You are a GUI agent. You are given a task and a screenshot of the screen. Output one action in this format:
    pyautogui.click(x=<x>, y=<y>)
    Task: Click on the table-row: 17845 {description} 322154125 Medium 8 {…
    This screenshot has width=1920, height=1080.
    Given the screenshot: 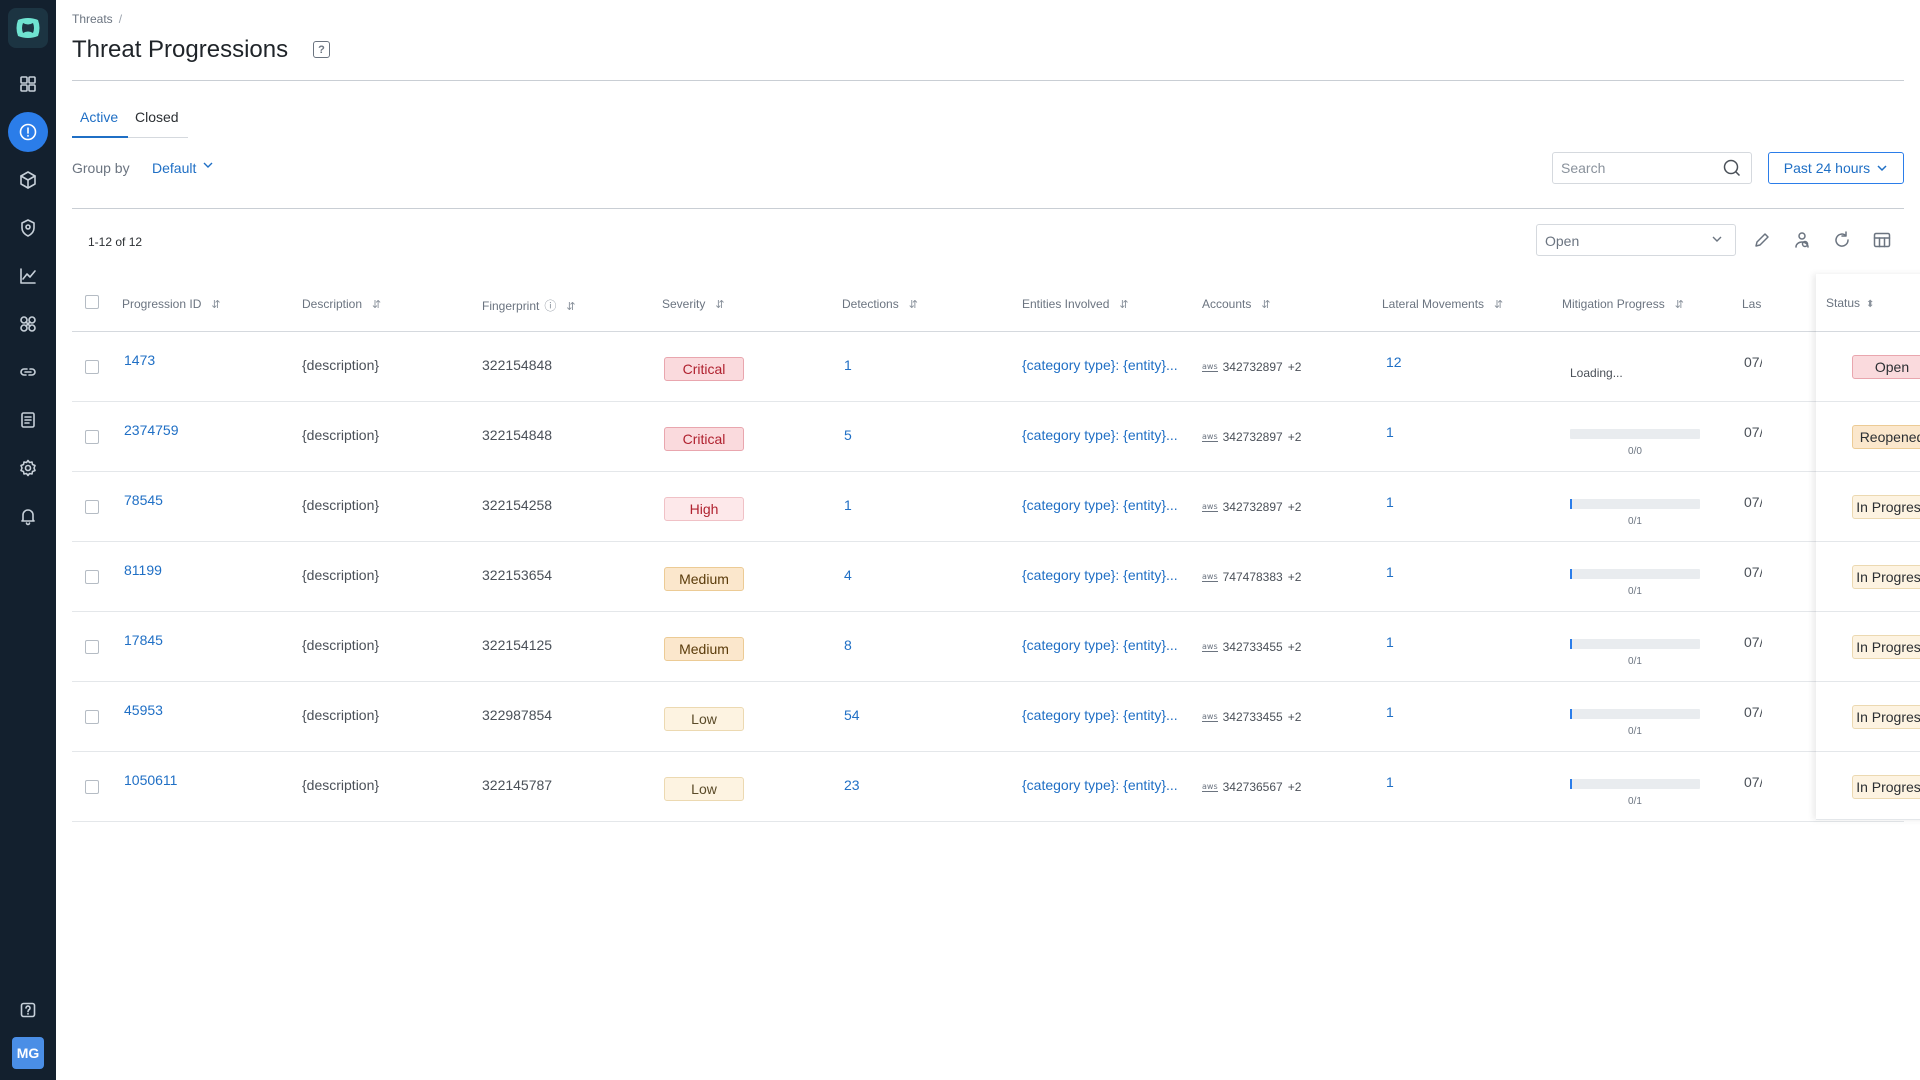 What is the action you would take?
    pyautogui.click(x=988, y=647)
    